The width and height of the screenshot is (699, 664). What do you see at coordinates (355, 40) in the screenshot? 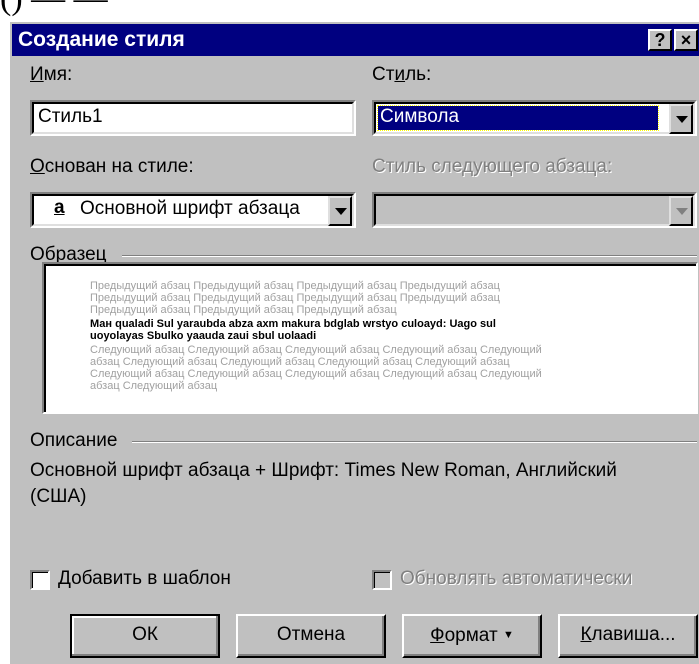
I see `titlebar: Создание стиля ? ×` at bounding box center [355, 40].